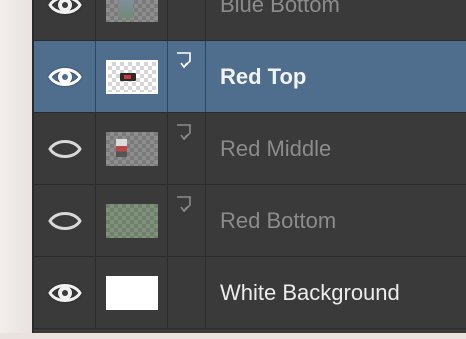  Describe the element at coordinates (233, 336) in the screenshot. I see `canvas-backdrop-bottom` at that location.